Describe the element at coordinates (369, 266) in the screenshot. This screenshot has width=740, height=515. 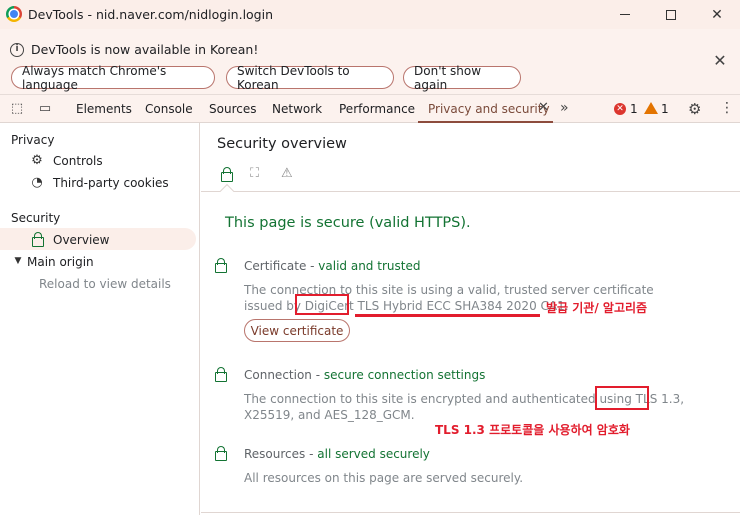
I see `certificate-status: valid and trusted` at that location.